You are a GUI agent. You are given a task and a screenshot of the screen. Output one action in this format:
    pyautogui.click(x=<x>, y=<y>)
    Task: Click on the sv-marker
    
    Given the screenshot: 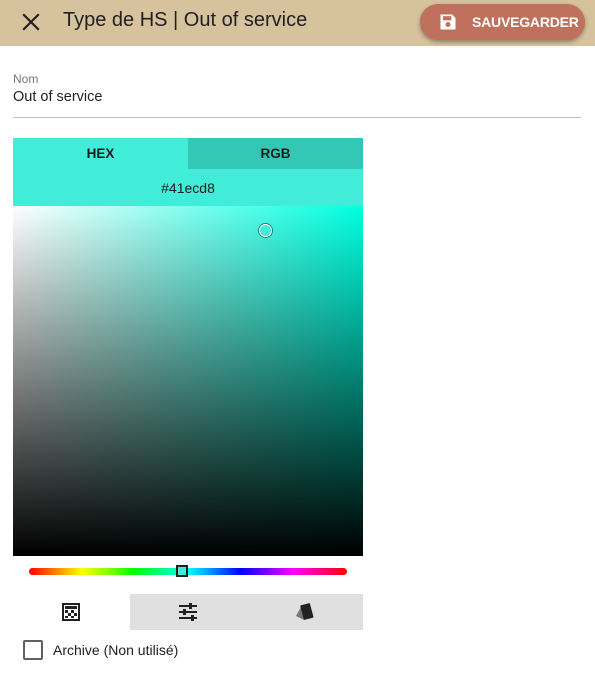 What is the action you would take?
    pyautogui.click(x=265, y=230)
    